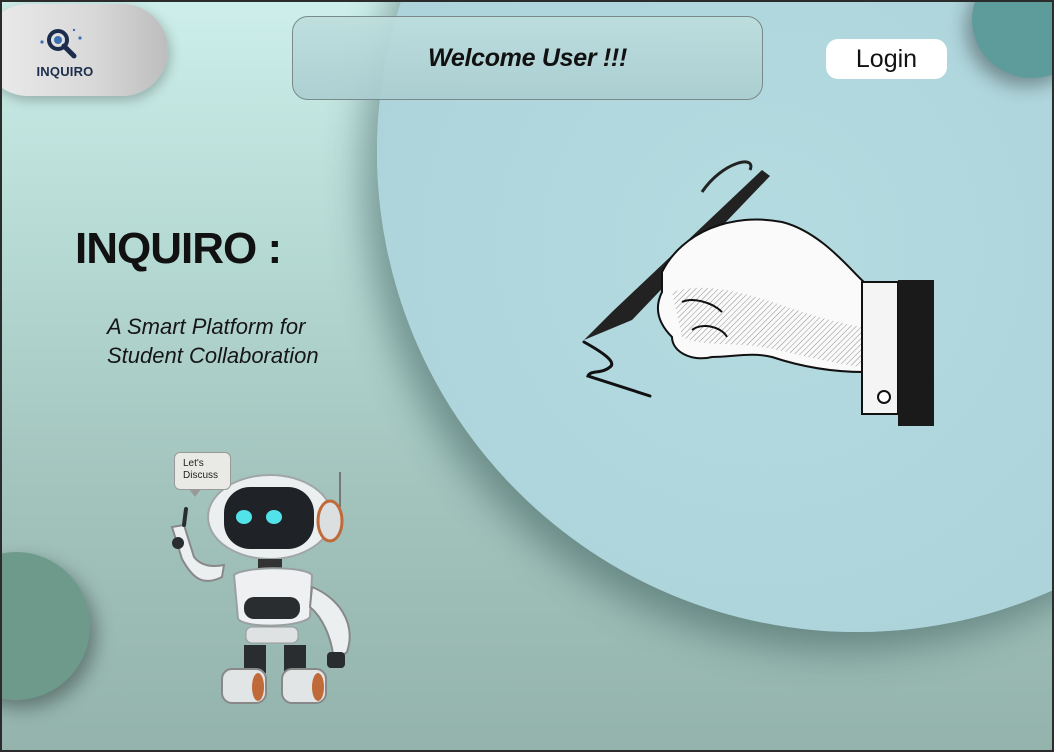  Describe the element at coordinates (178, 248) in the screenshot. I see `hero-title: INQUIRO :` at that location.